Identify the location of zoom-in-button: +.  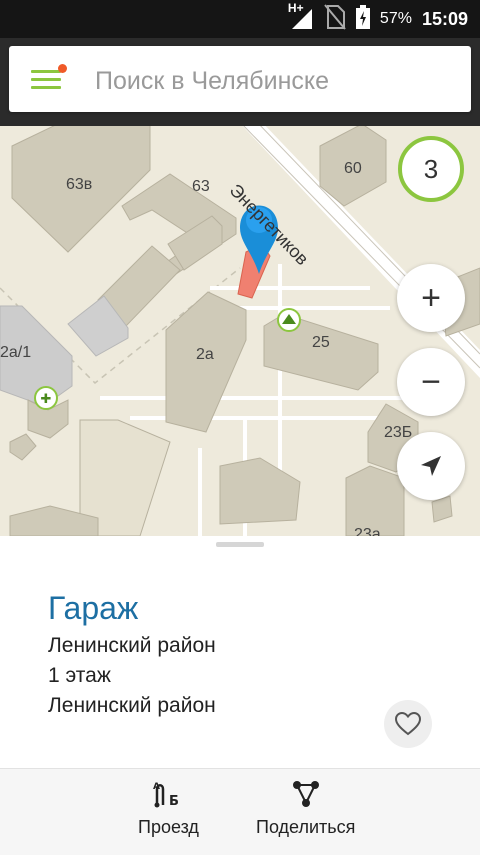
(431, 298).